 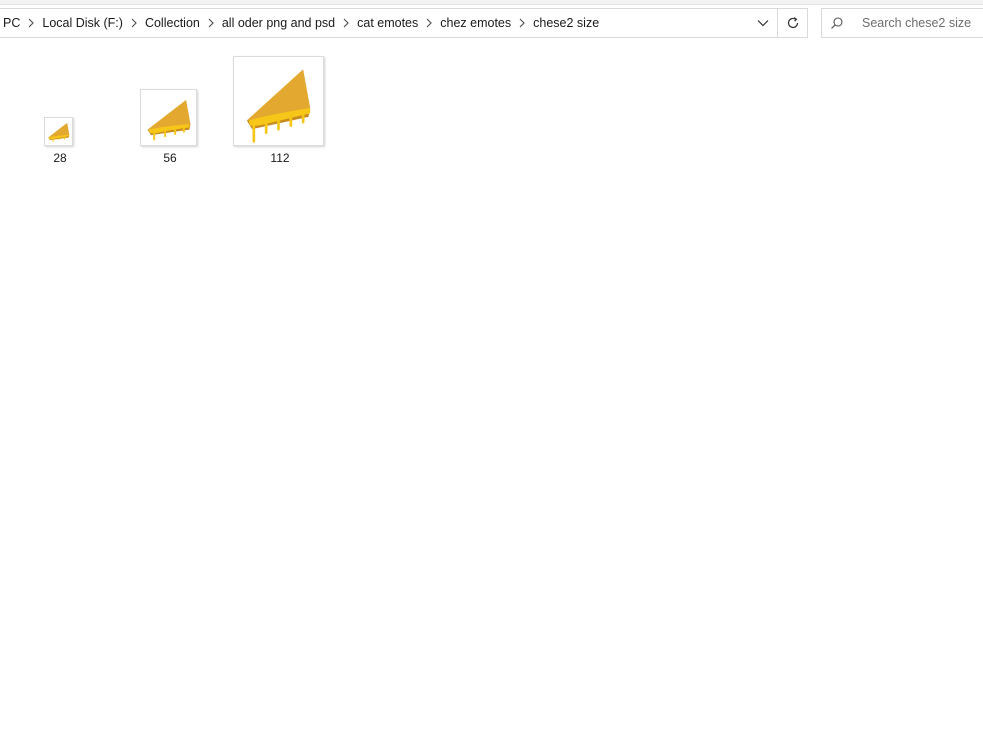 I want to click on breadcrumb-item-cat-emotes: cat emotes, so click(x=387, y=23).